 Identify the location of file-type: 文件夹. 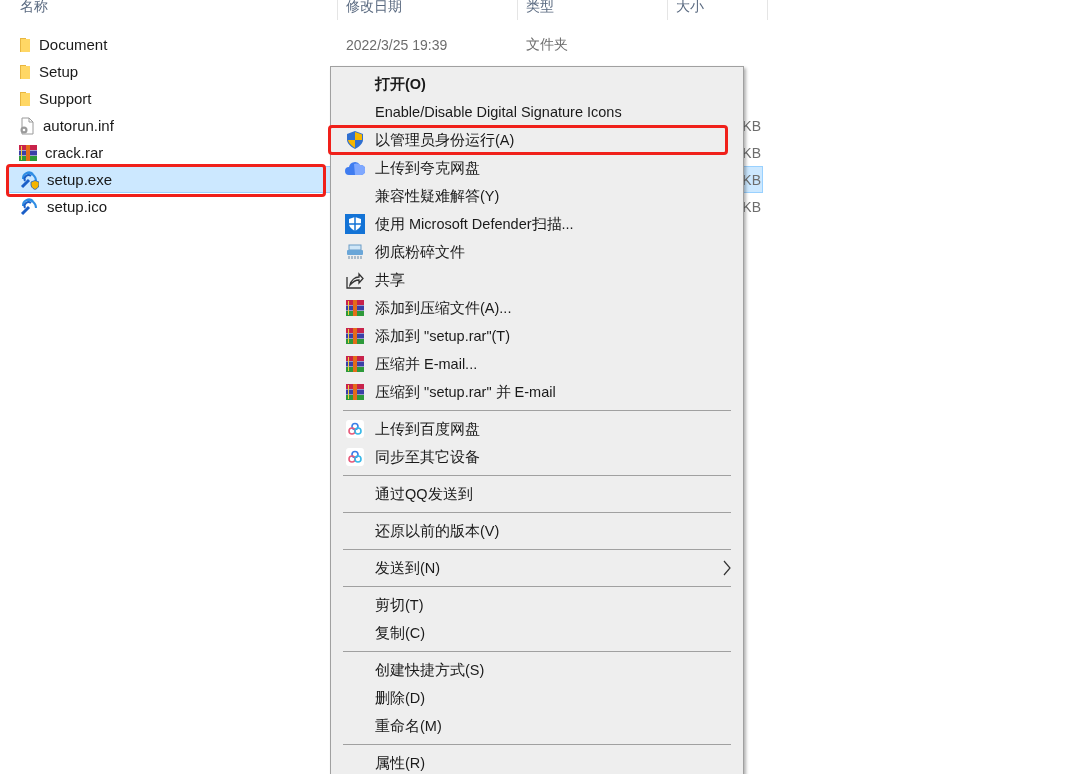
(547, 43).